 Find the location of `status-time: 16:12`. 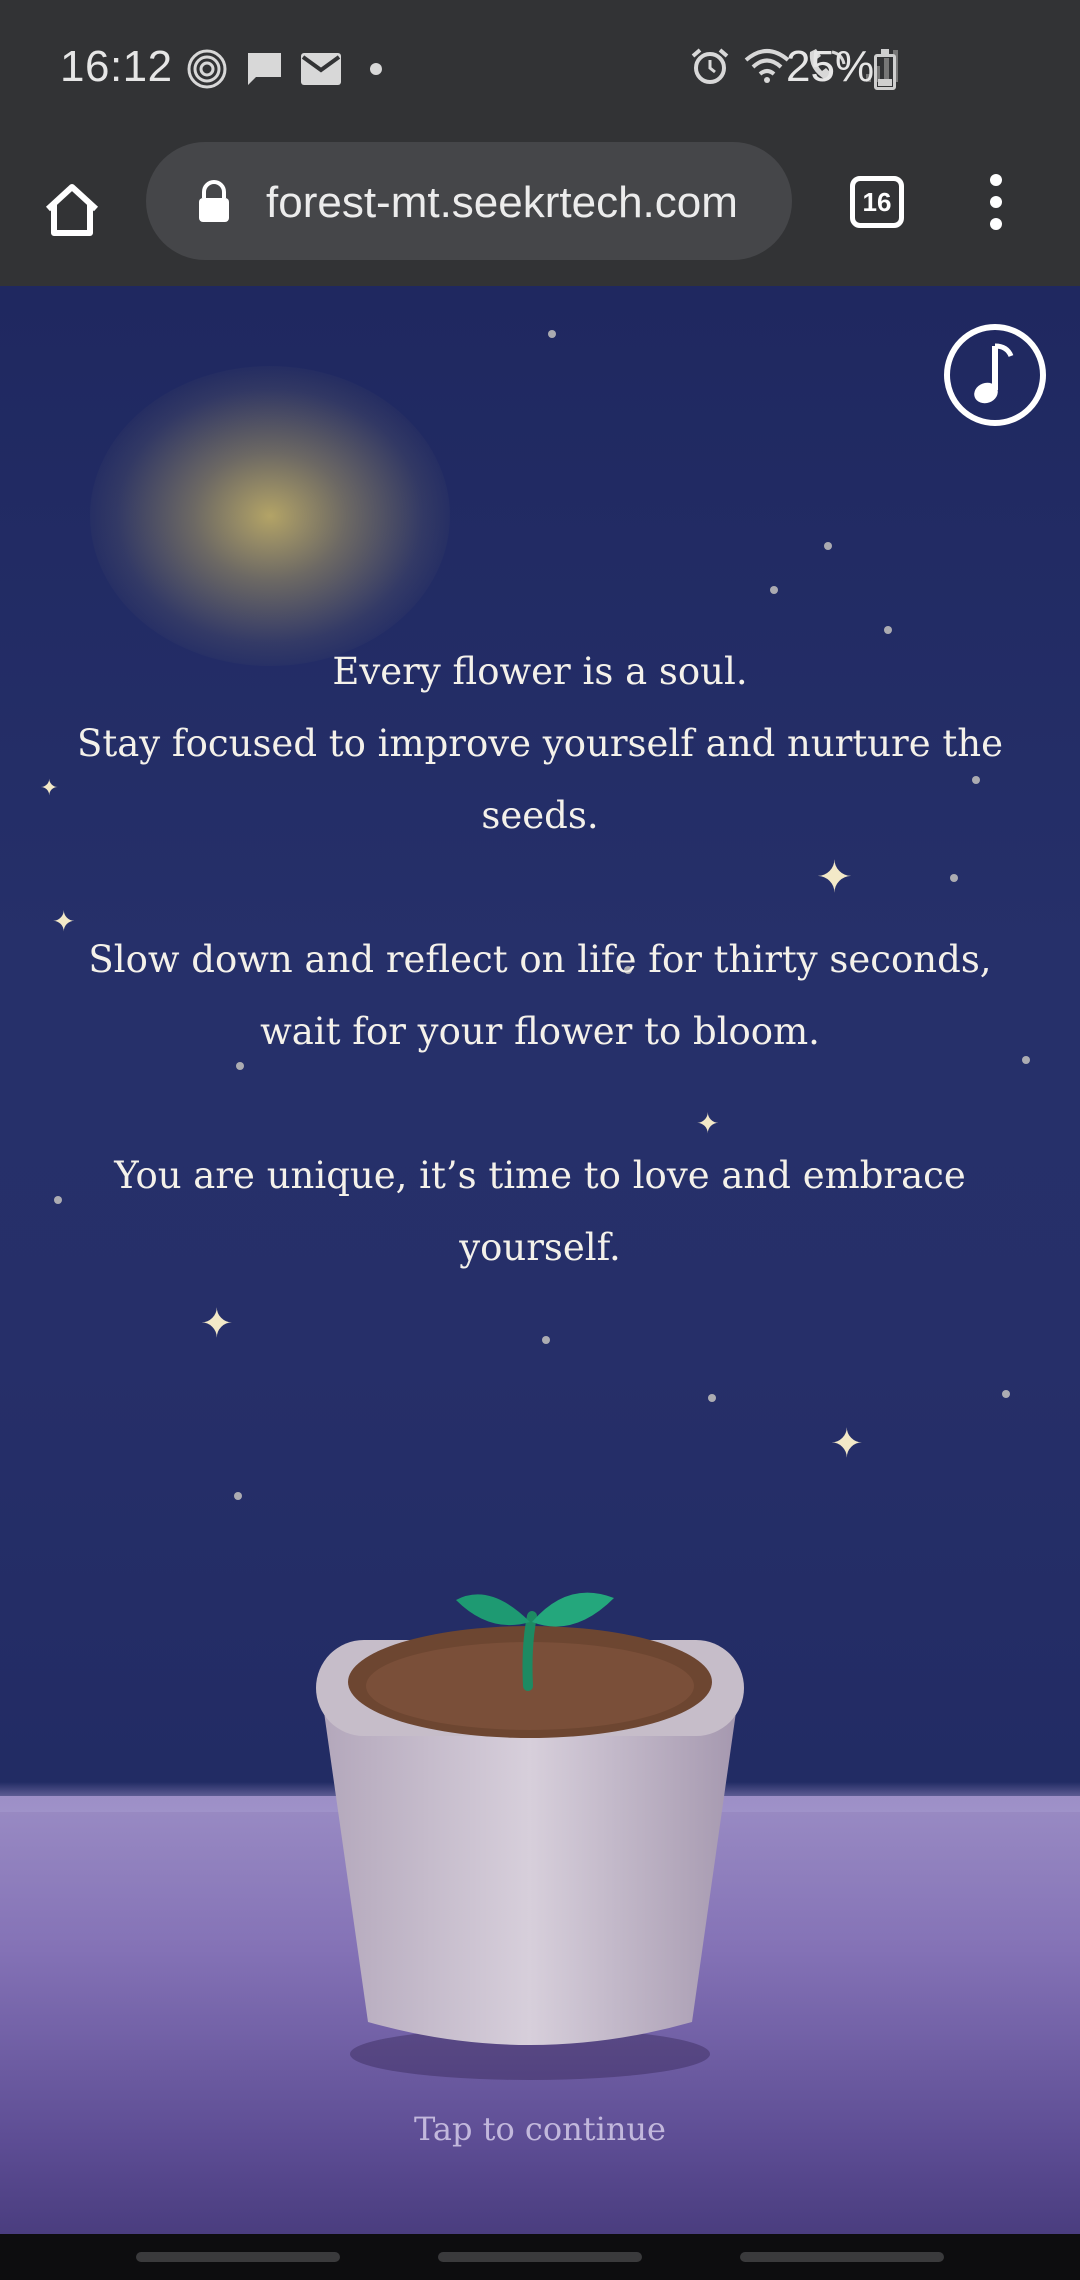

status-time: 16:12 is located at coordinates (116, 66).